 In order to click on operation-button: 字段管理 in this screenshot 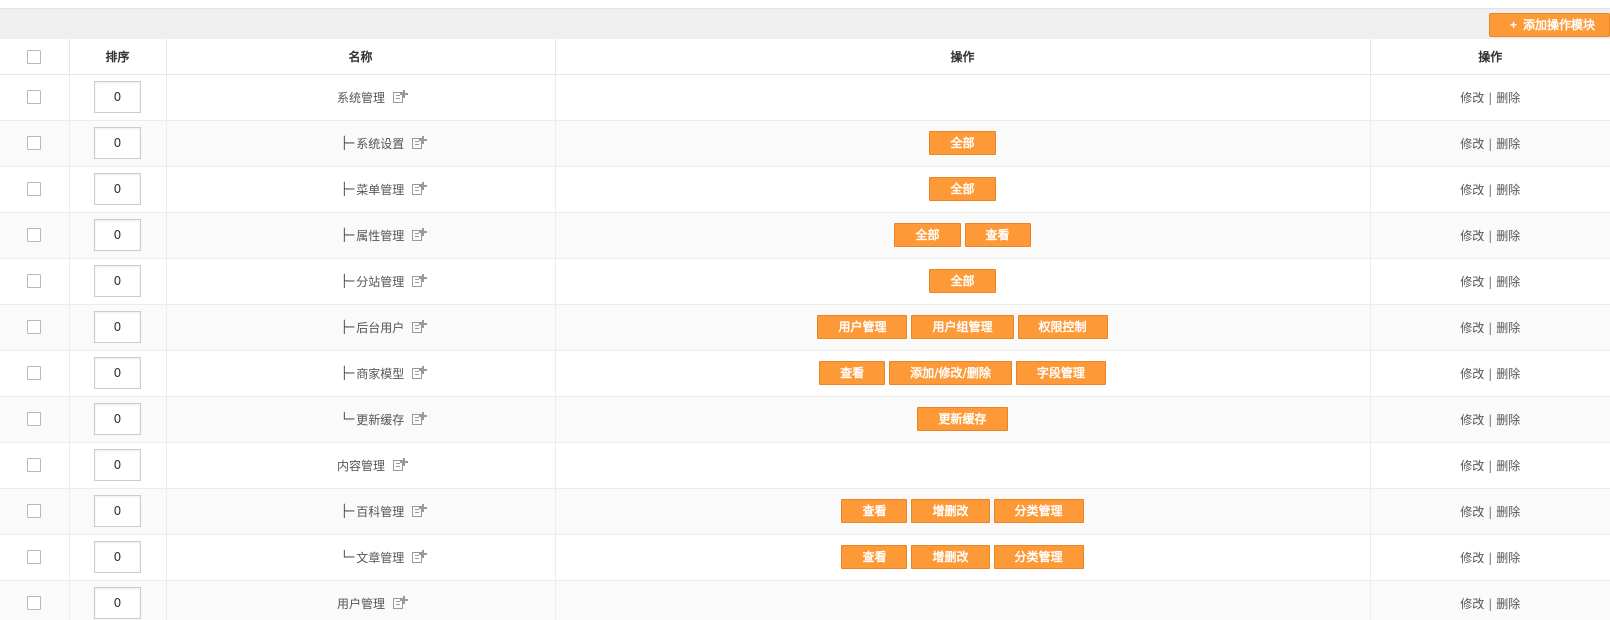, I will do `click(1060, 373)`.